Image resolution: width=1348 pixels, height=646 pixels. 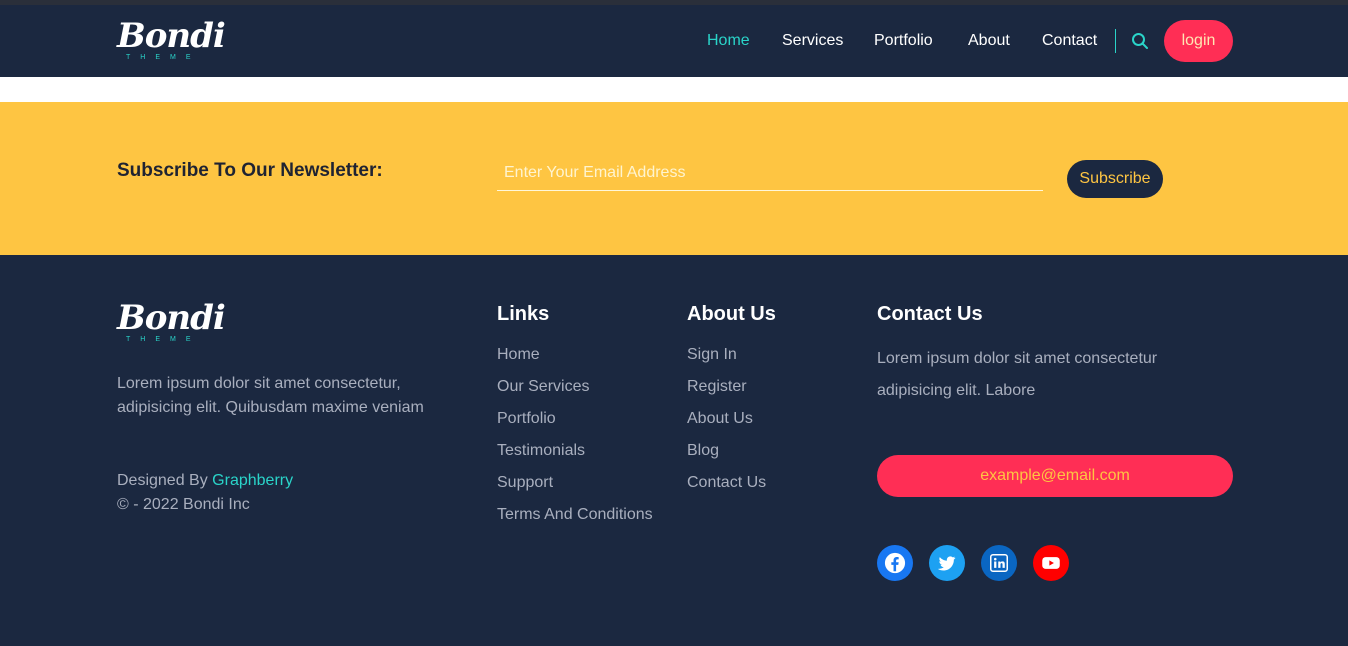 I want to click on site-logo: Bondi THEME, so click(x=171, y=38).